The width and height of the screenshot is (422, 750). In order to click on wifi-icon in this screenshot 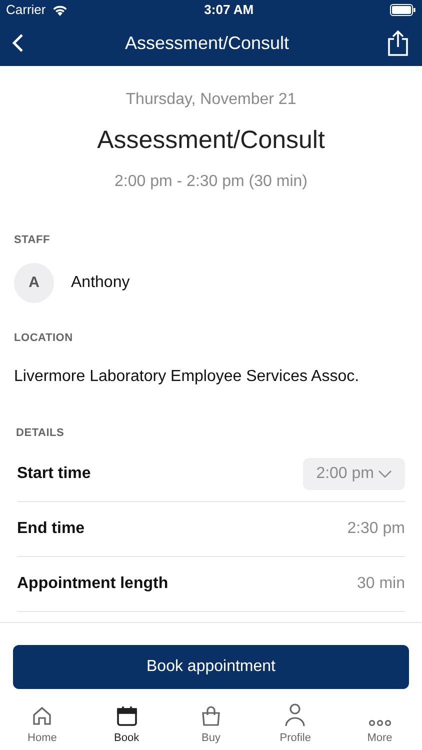, I will do `click(60, 10)`.